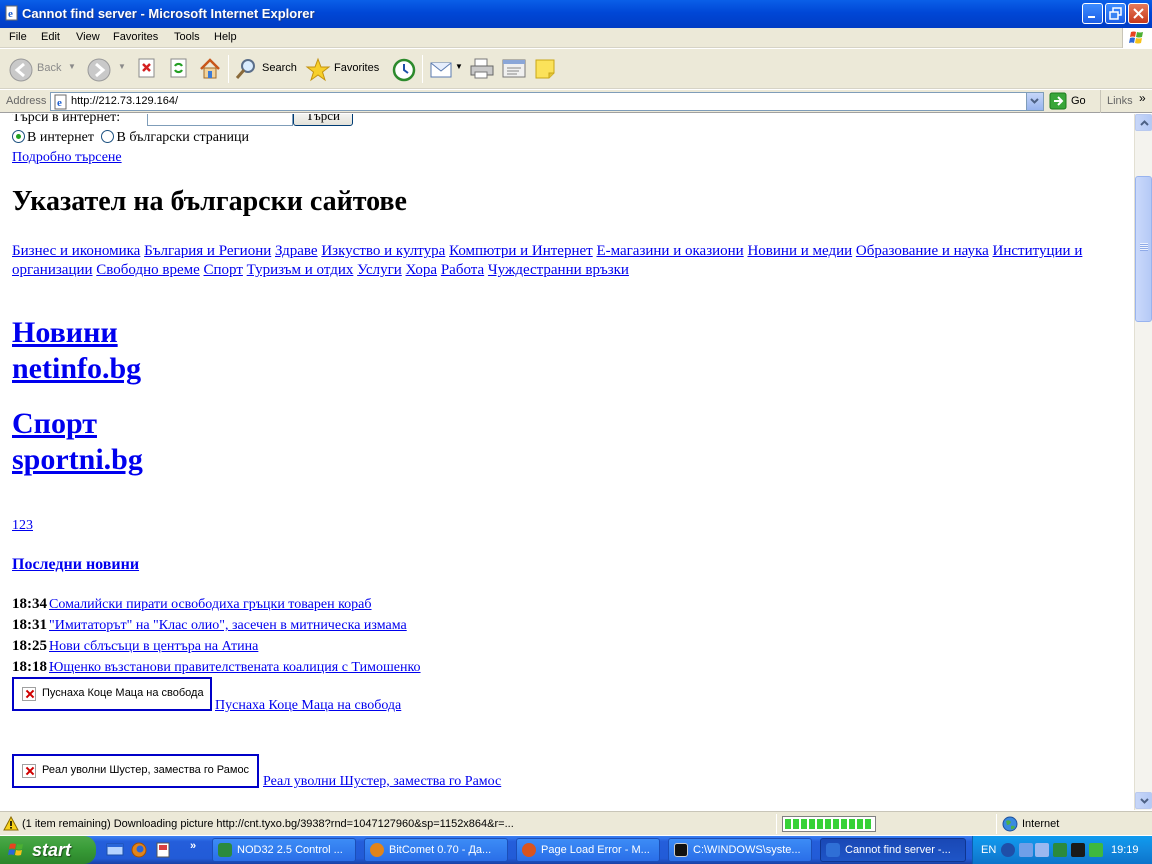 Image resolution: width=1152 pixels, height=864 pixels. What do you see at coordinates (46, 69) in the screenshot?
I see `back-button: Back ▼` at bounding box center [46, 69].